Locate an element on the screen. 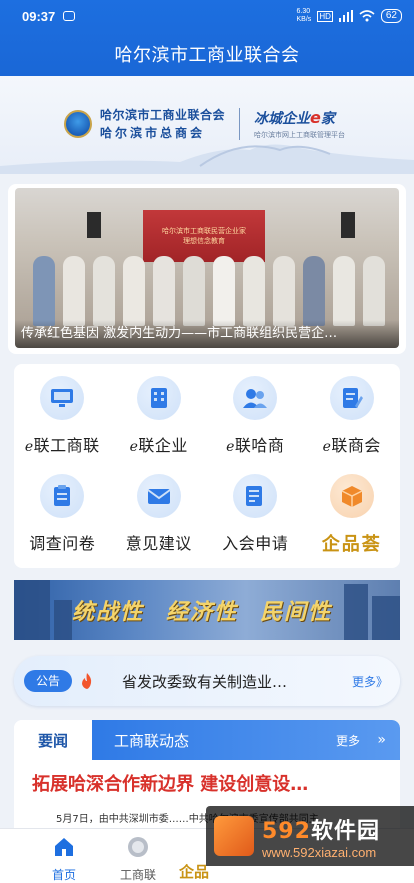 The width and height of the screenshot is (414, 883). users-icon is located at coordinates (255, 398).